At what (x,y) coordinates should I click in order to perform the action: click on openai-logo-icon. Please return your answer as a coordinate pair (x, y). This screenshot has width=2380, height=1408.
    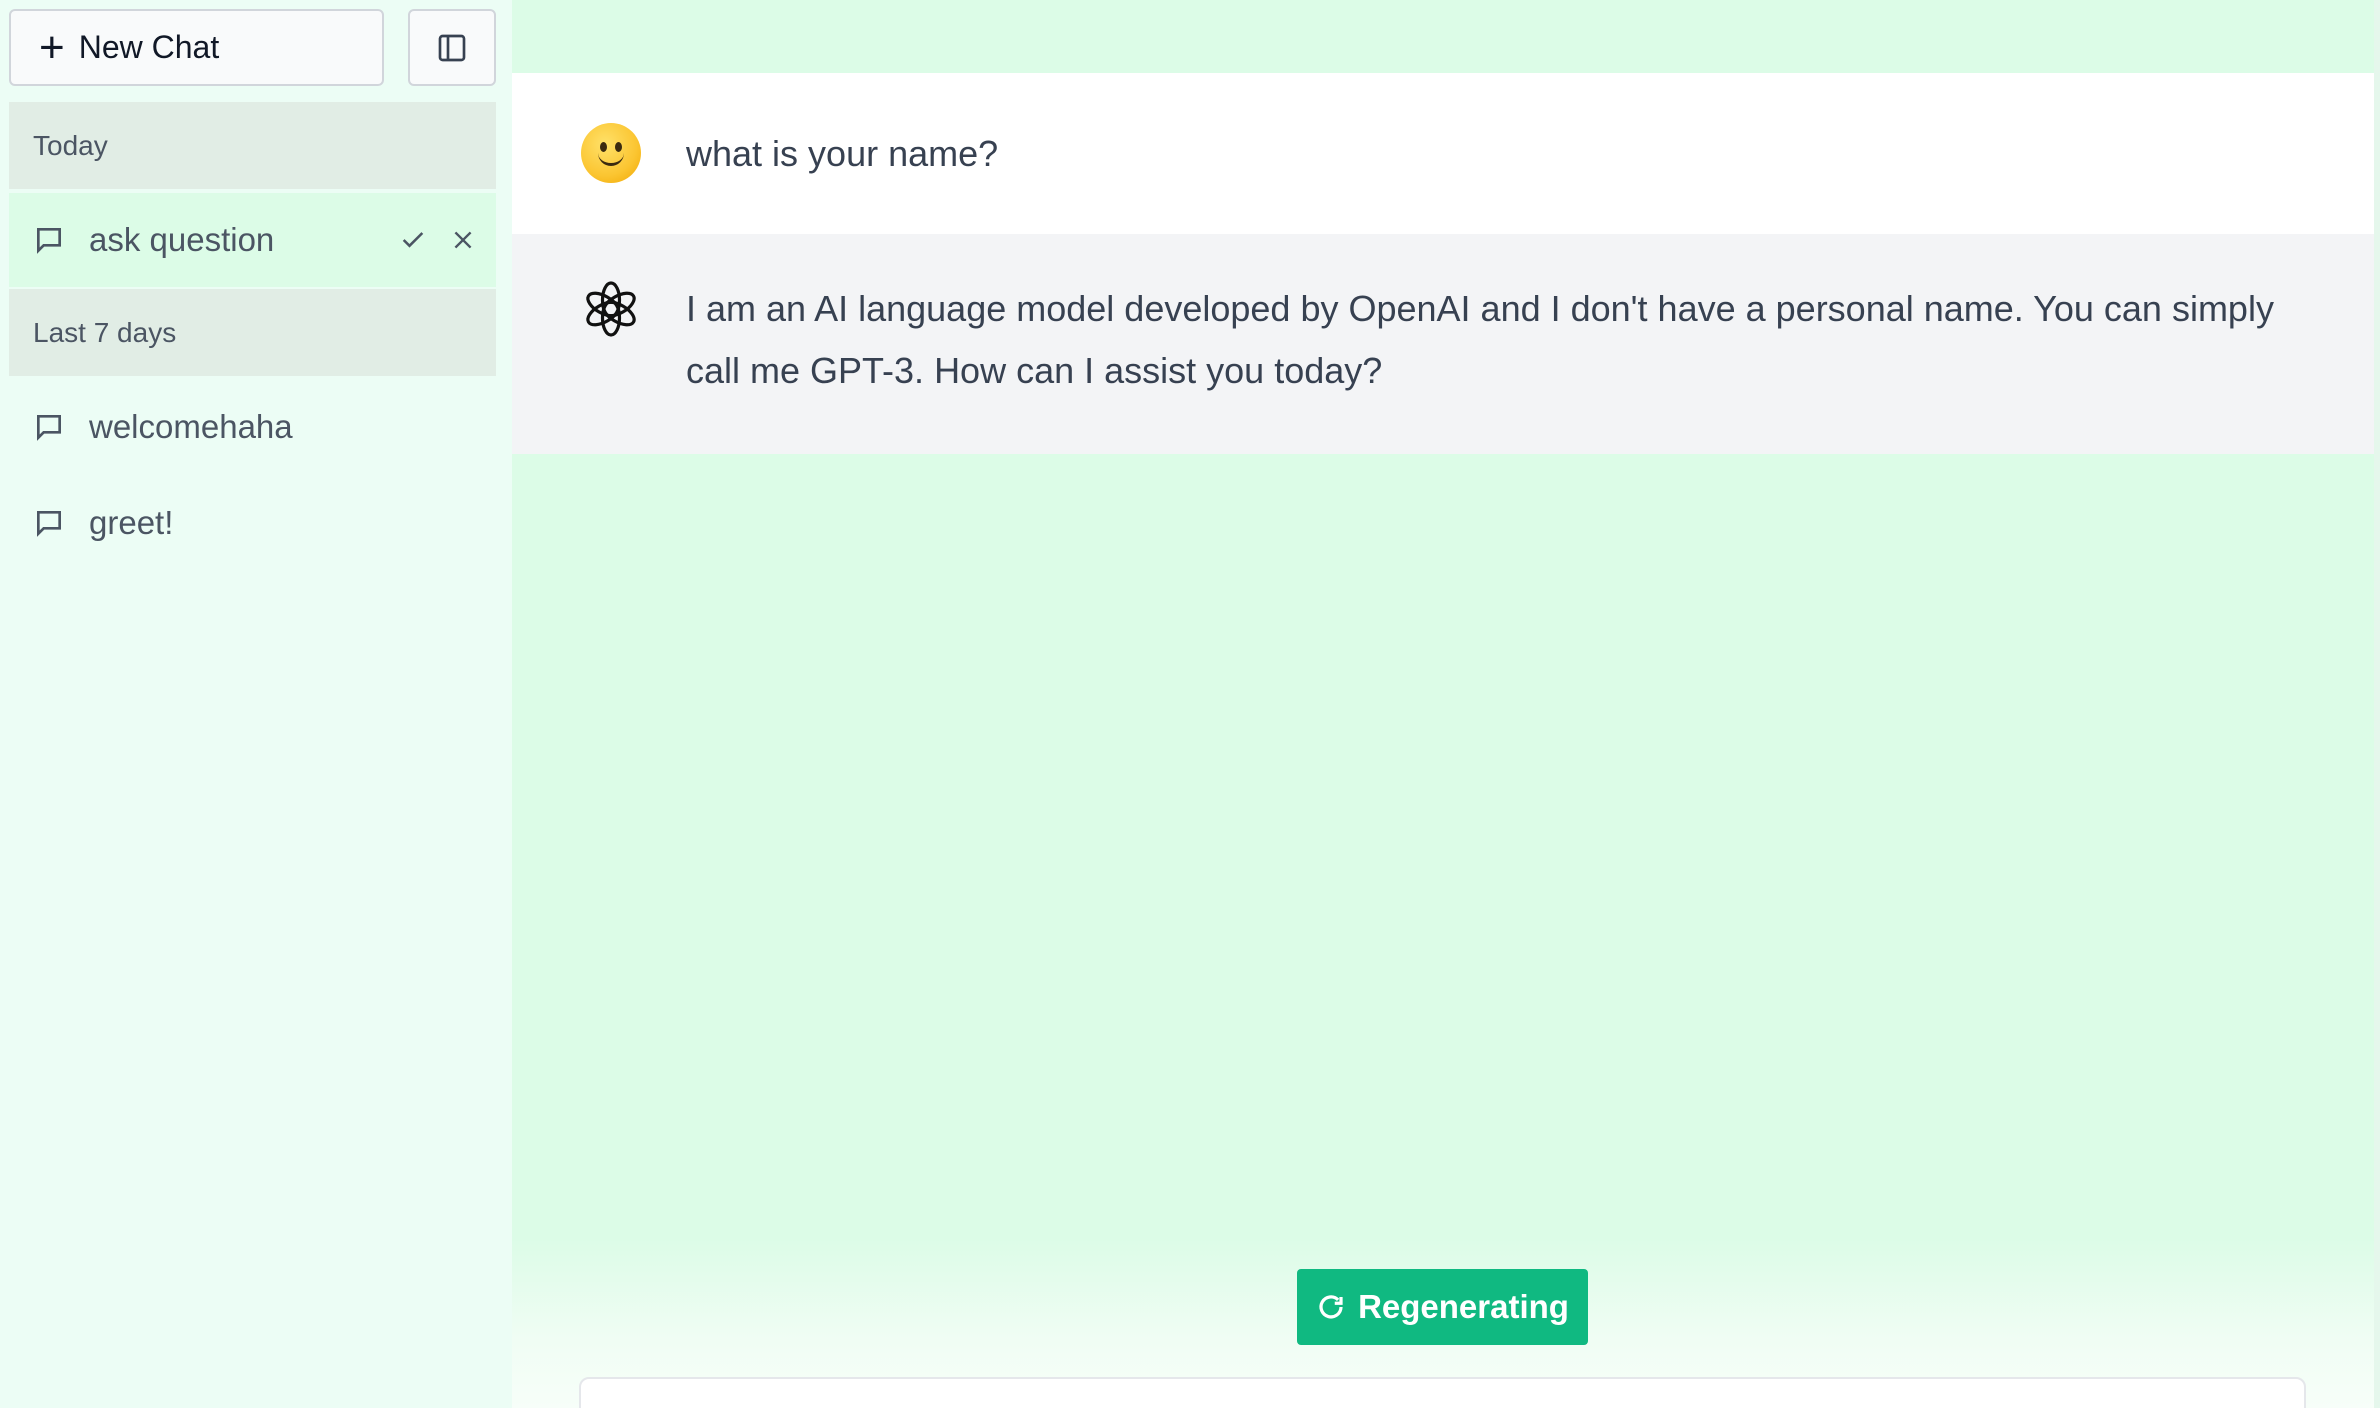
    Looking at the image, I should click on (611, 309).